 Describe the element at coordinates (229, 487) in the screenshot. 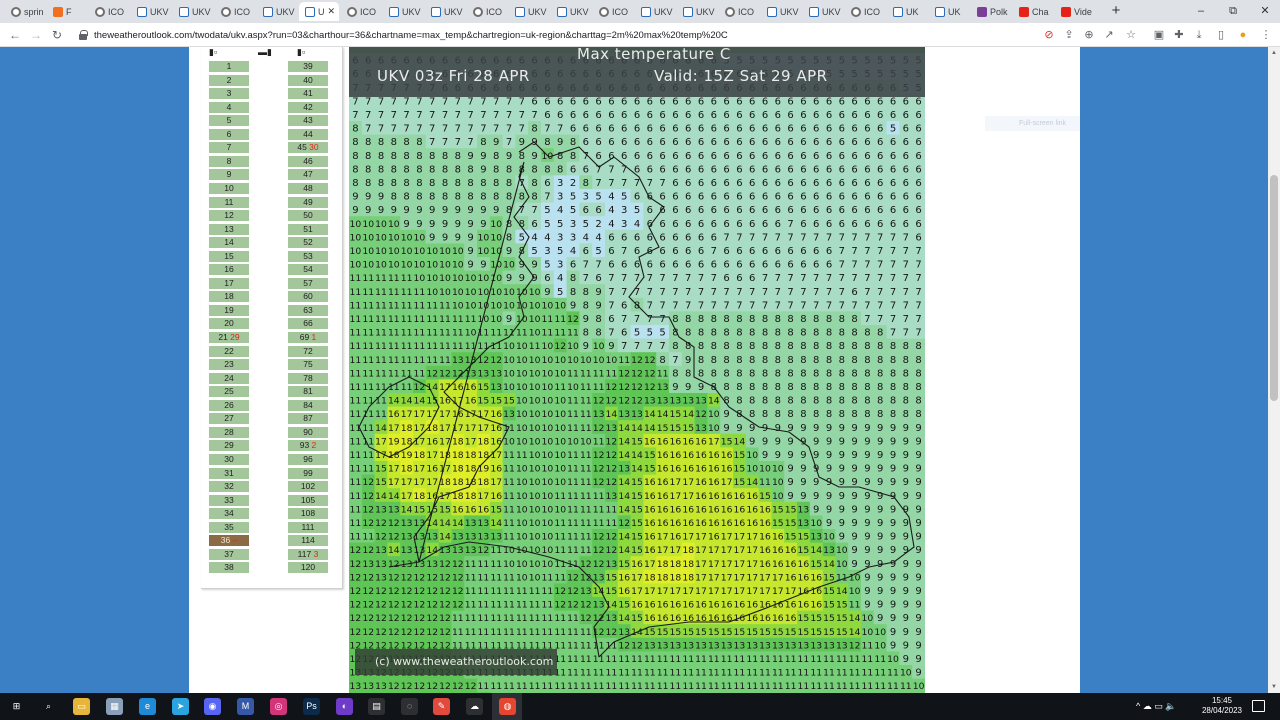

I see `forecast-hour-32: 32` at that location.